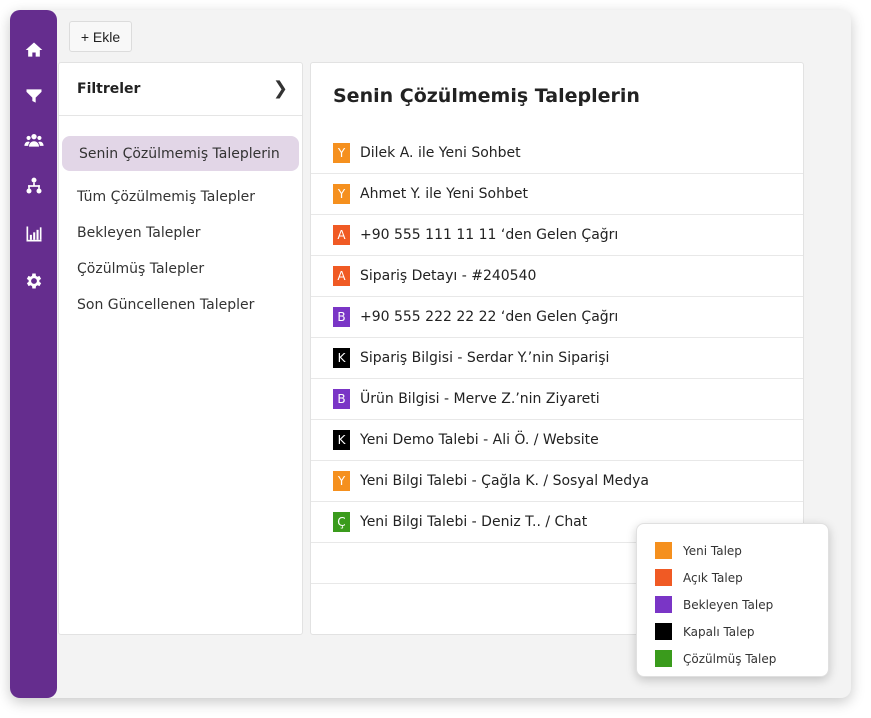 The height and width of the screenshot is (718, 871). I want to click on legend-item: Çözülmüş Talep, so click(741, 658).